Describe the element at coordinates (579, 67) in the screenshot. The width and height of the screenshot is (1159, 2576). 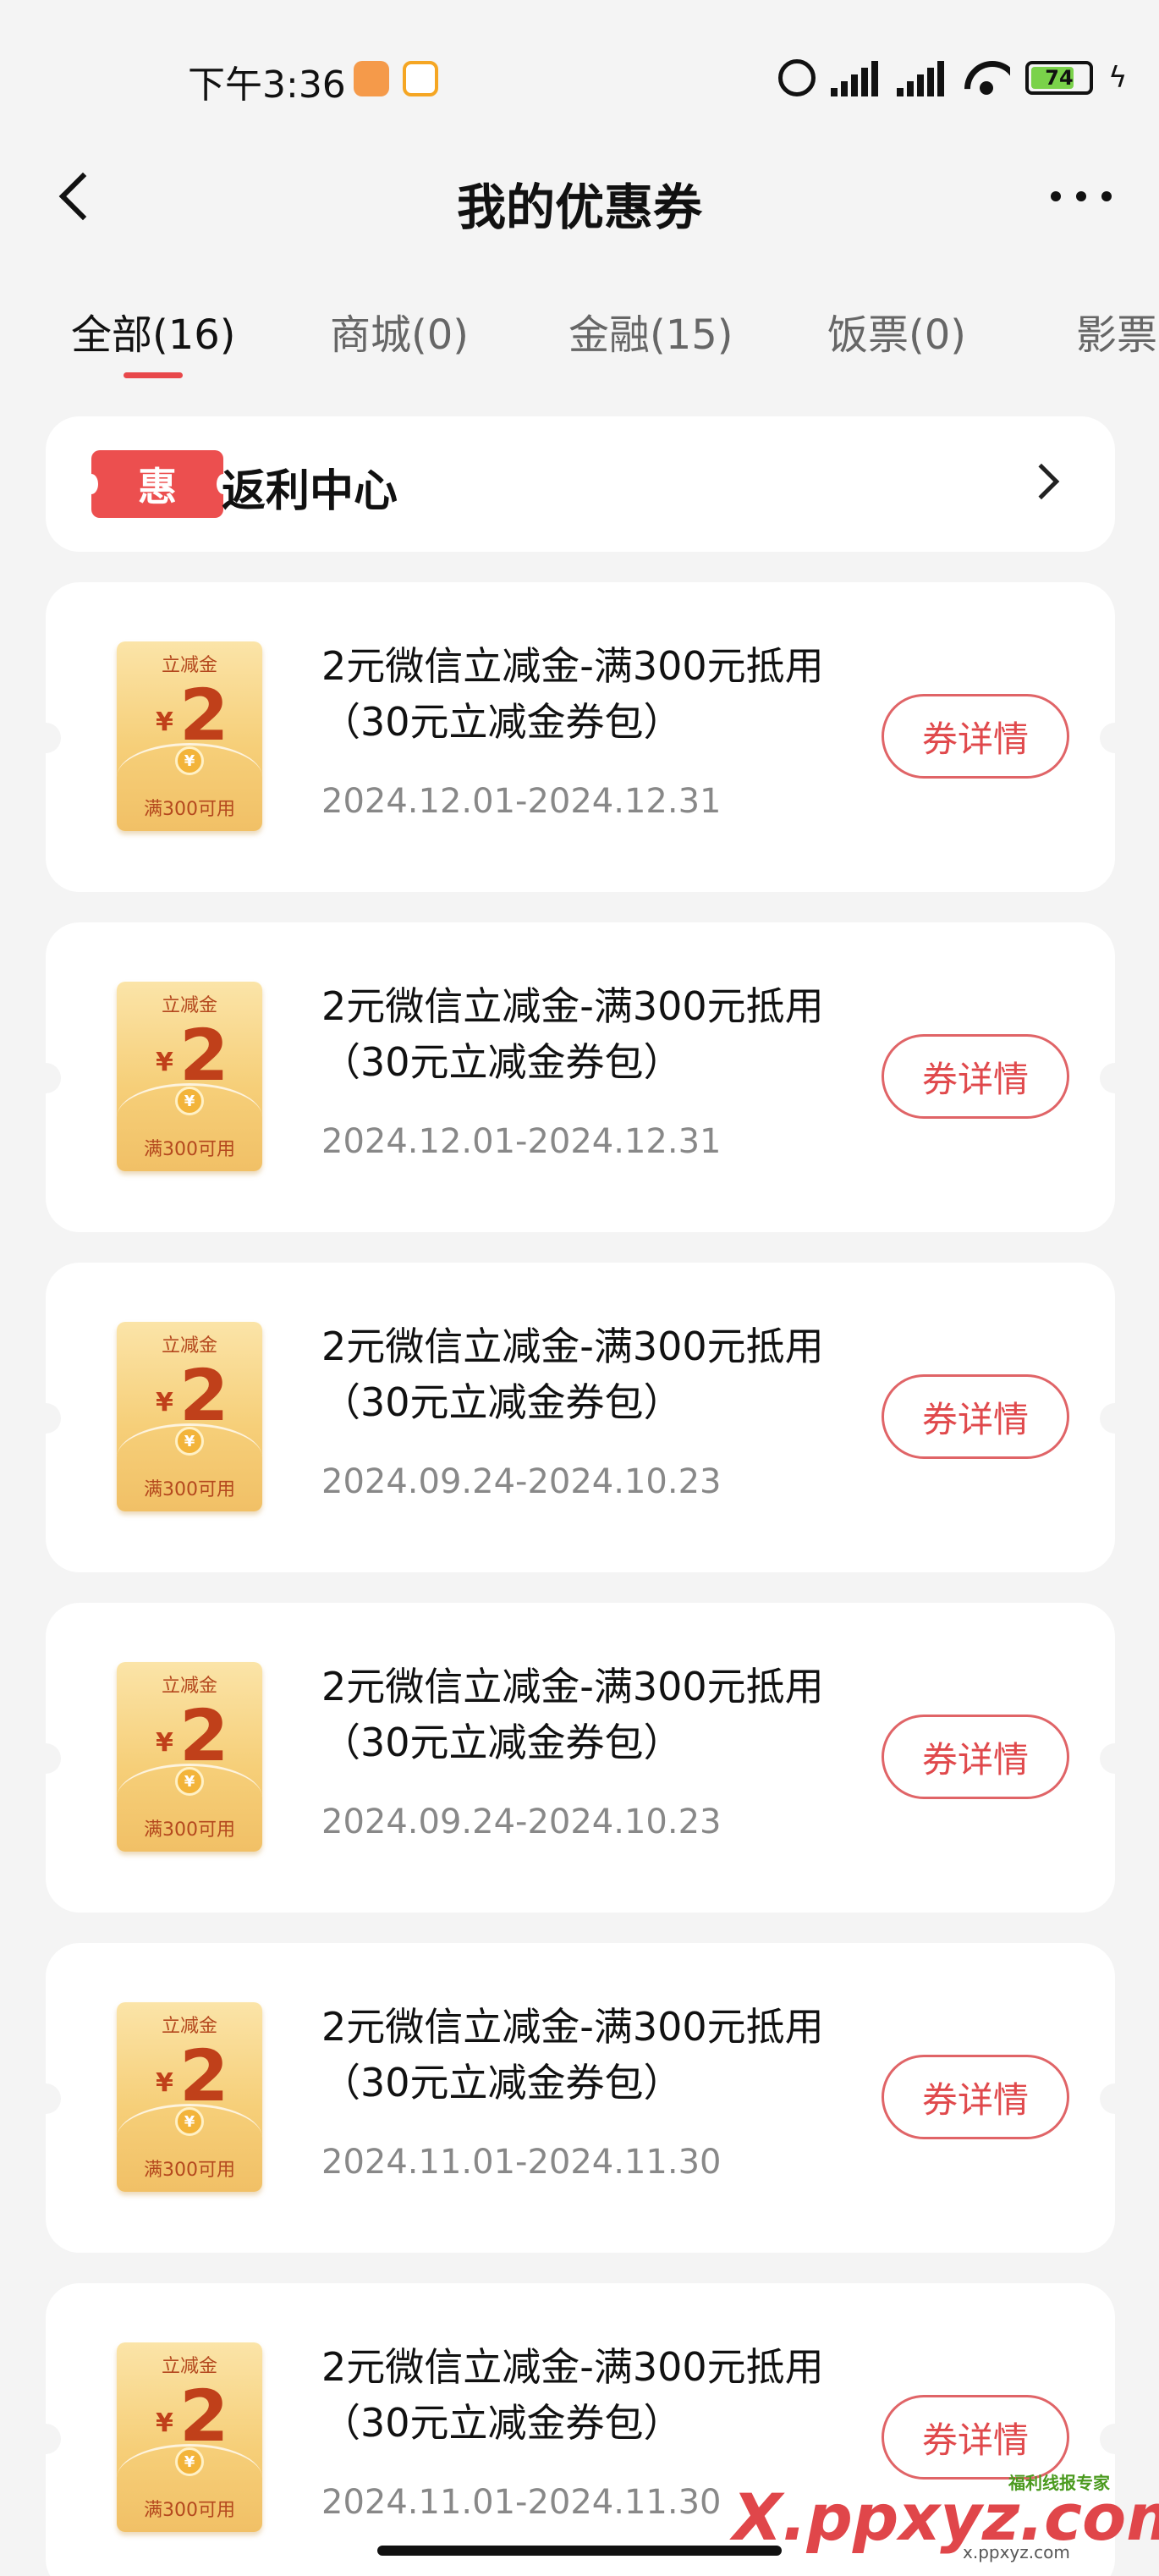
I see `status-bar: 下午3:36 74 ϟ` at that location.